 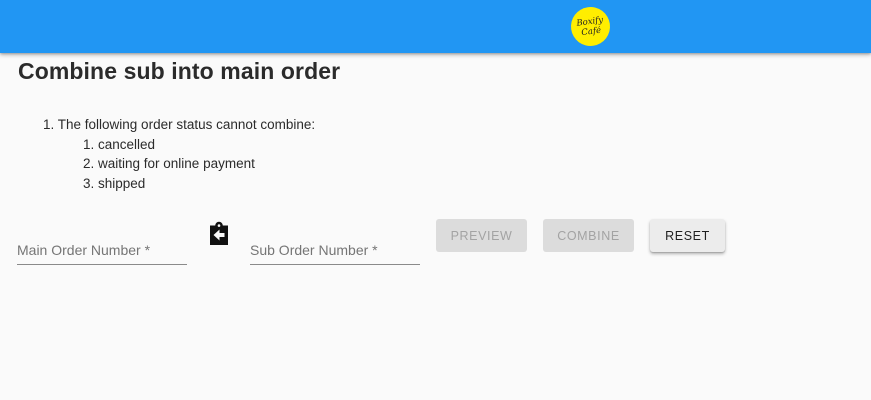 I want to click on boxify-cafe-logo: Boxify Café, so click(x=590, y=26).